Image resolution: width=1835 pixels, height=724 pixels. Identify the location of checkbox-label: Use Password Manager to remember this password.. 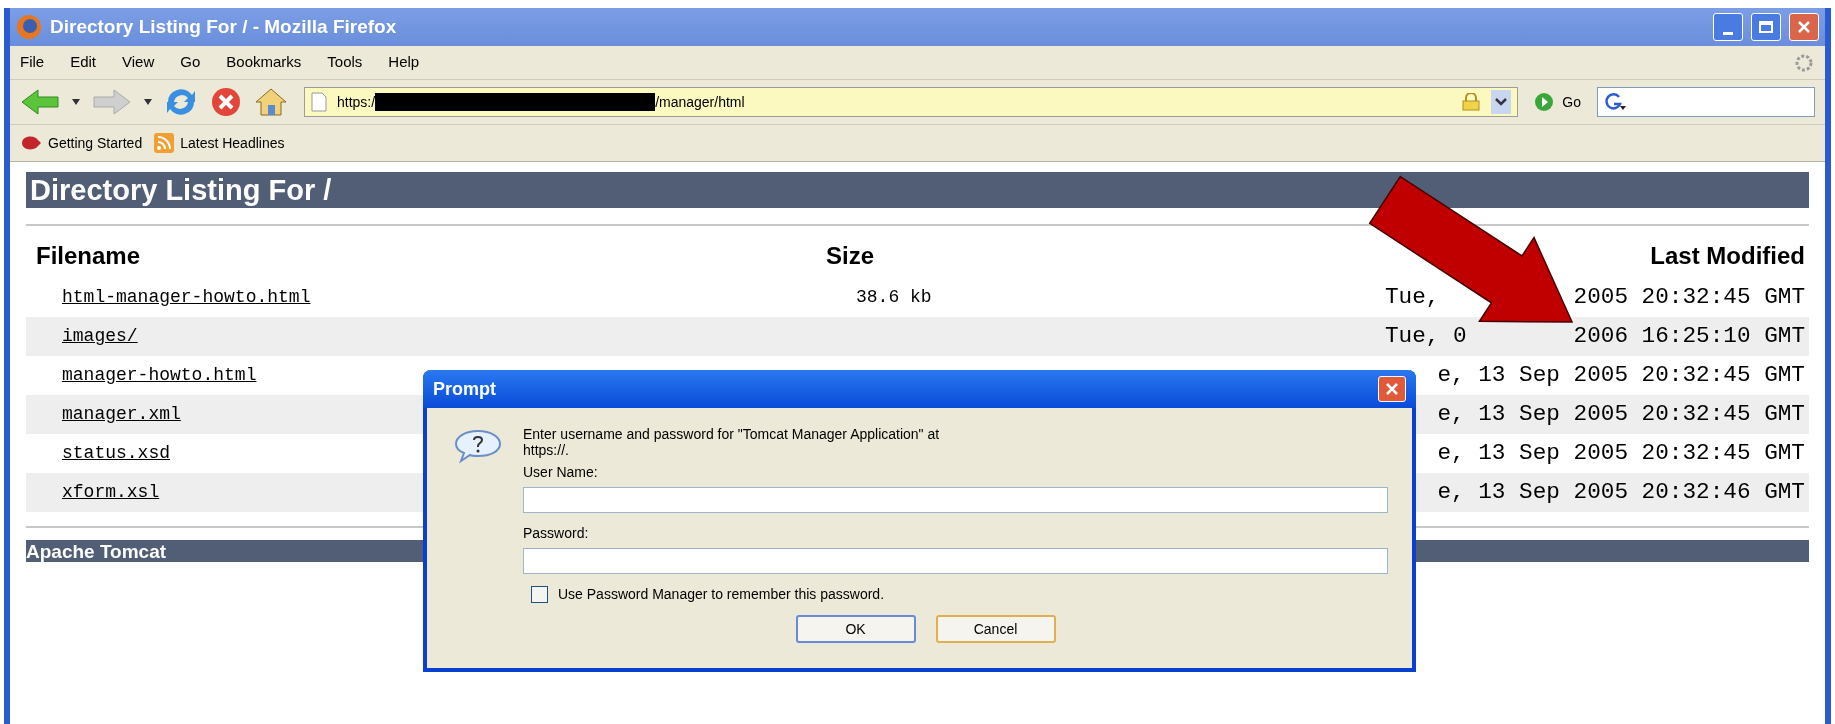
(721, 594).